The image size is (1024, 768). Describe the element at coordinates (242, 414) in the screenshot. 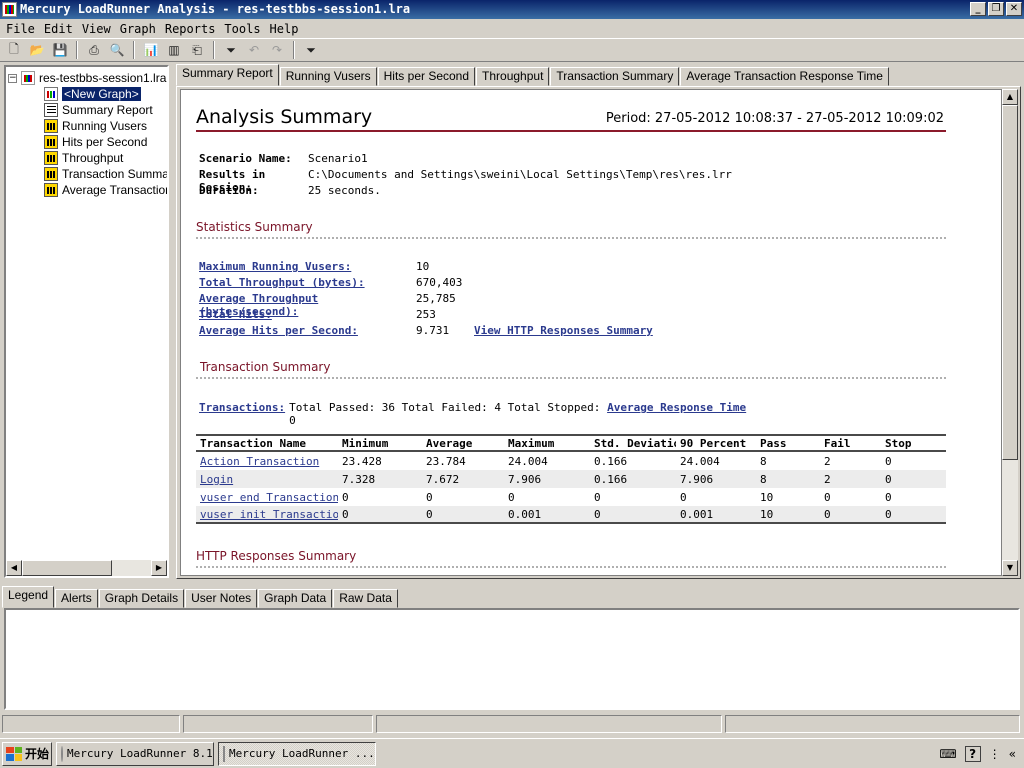

I see `transactions-link: Transactions:` at that location.